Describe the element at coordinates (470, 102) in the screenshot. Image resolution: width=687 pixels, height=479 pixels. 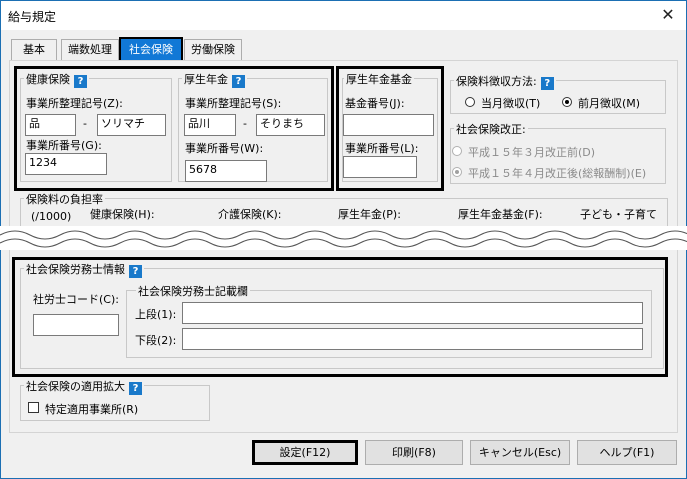
I see `current-month-radio` at that location.